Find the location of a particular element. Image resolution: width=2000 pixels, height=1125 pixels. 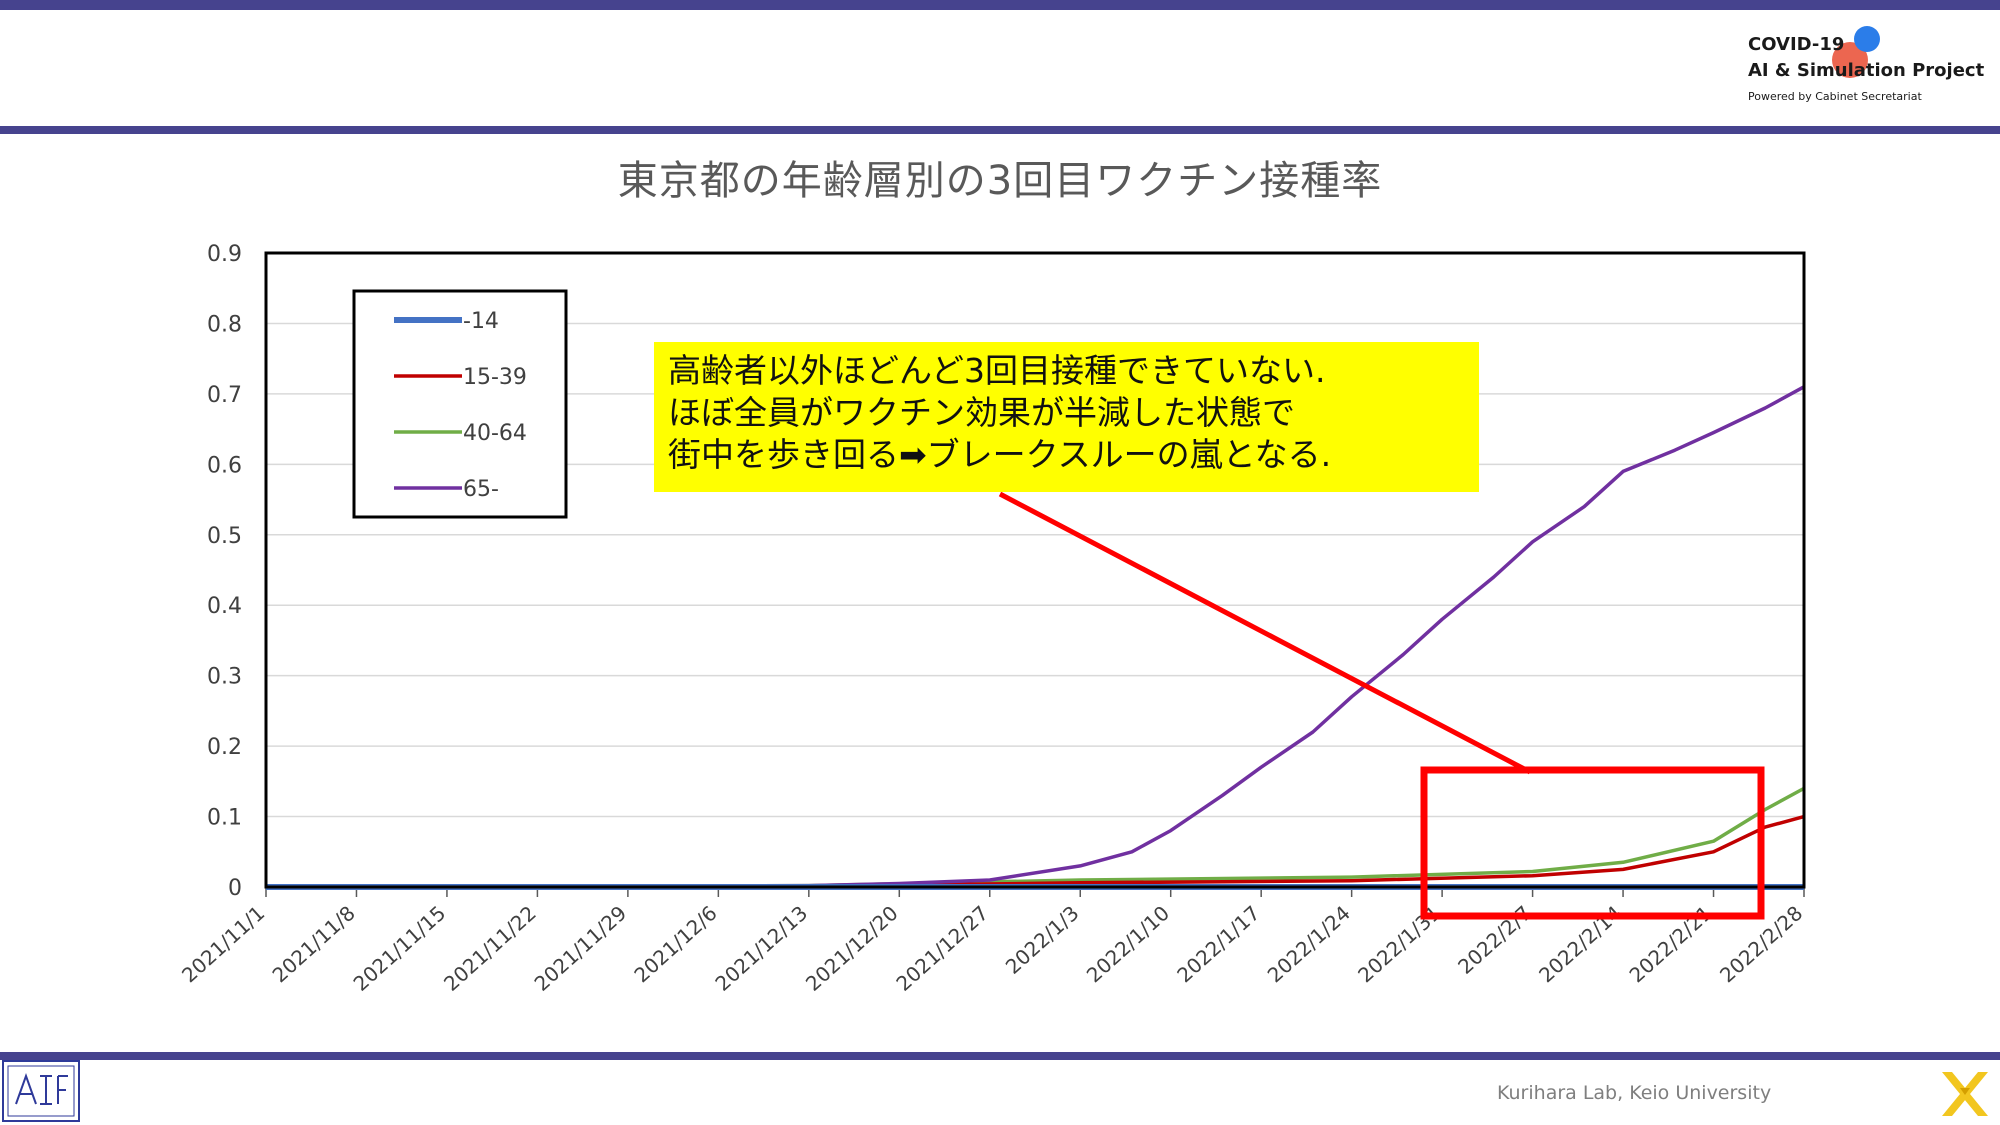

y-tick-label: 0.7 is located at coordinates (224, 395).